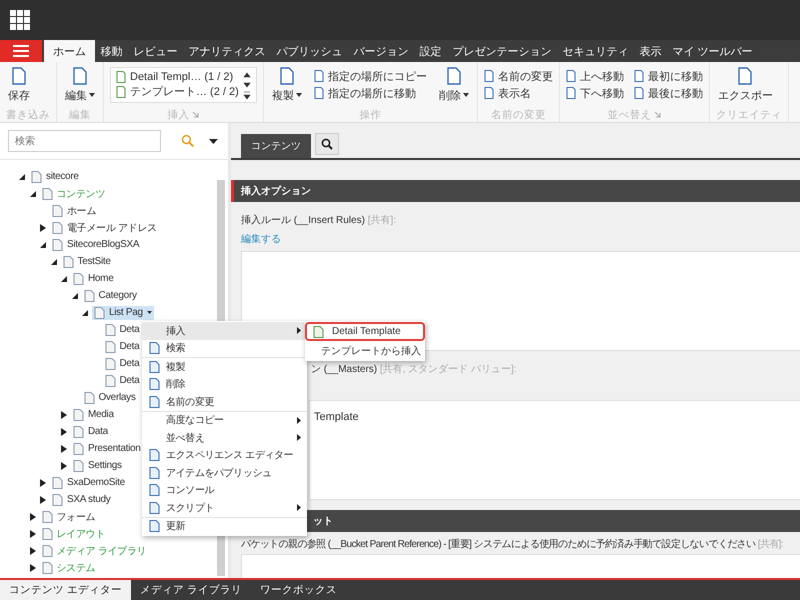 The image size is (800, 600). Describe the element at coordinates (224, 526) in the screenshot. I see `menu-item: 更新` at that location.